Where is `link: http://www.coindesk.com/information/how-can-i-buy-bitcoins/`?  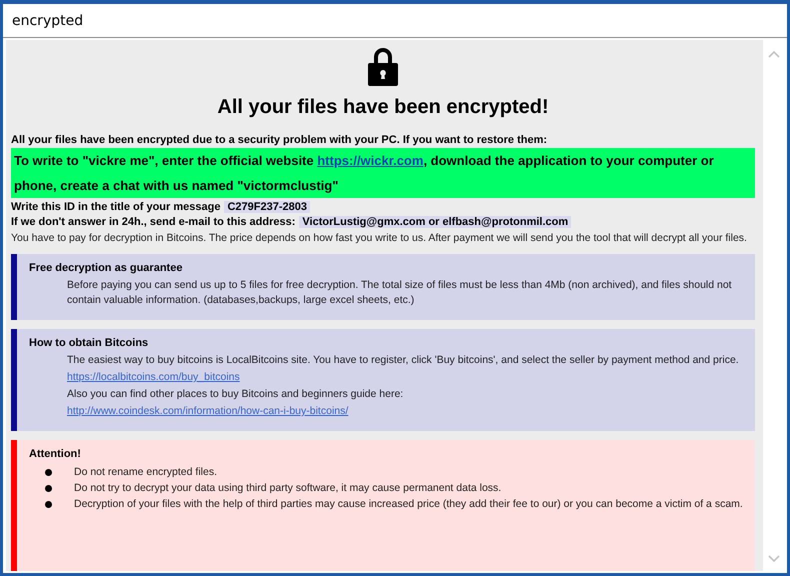
link: http://www.coindesk.com/information/how-can-i-buy-bitcoins/ is located at coordinates (207, 411).